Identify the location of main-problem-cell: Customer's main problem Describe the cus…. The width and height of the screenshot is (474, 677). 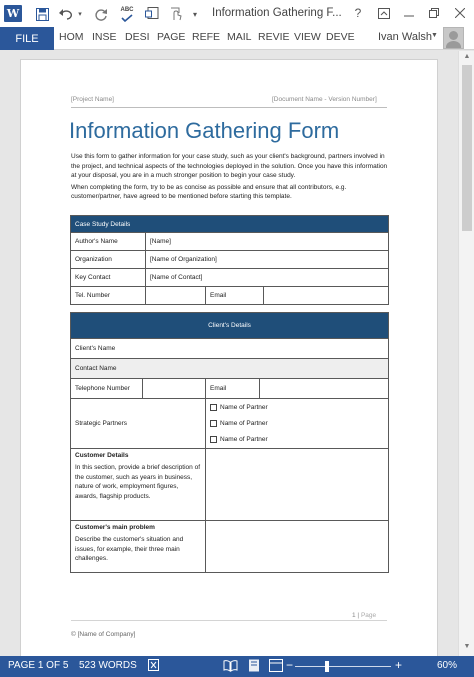
(138, 546).